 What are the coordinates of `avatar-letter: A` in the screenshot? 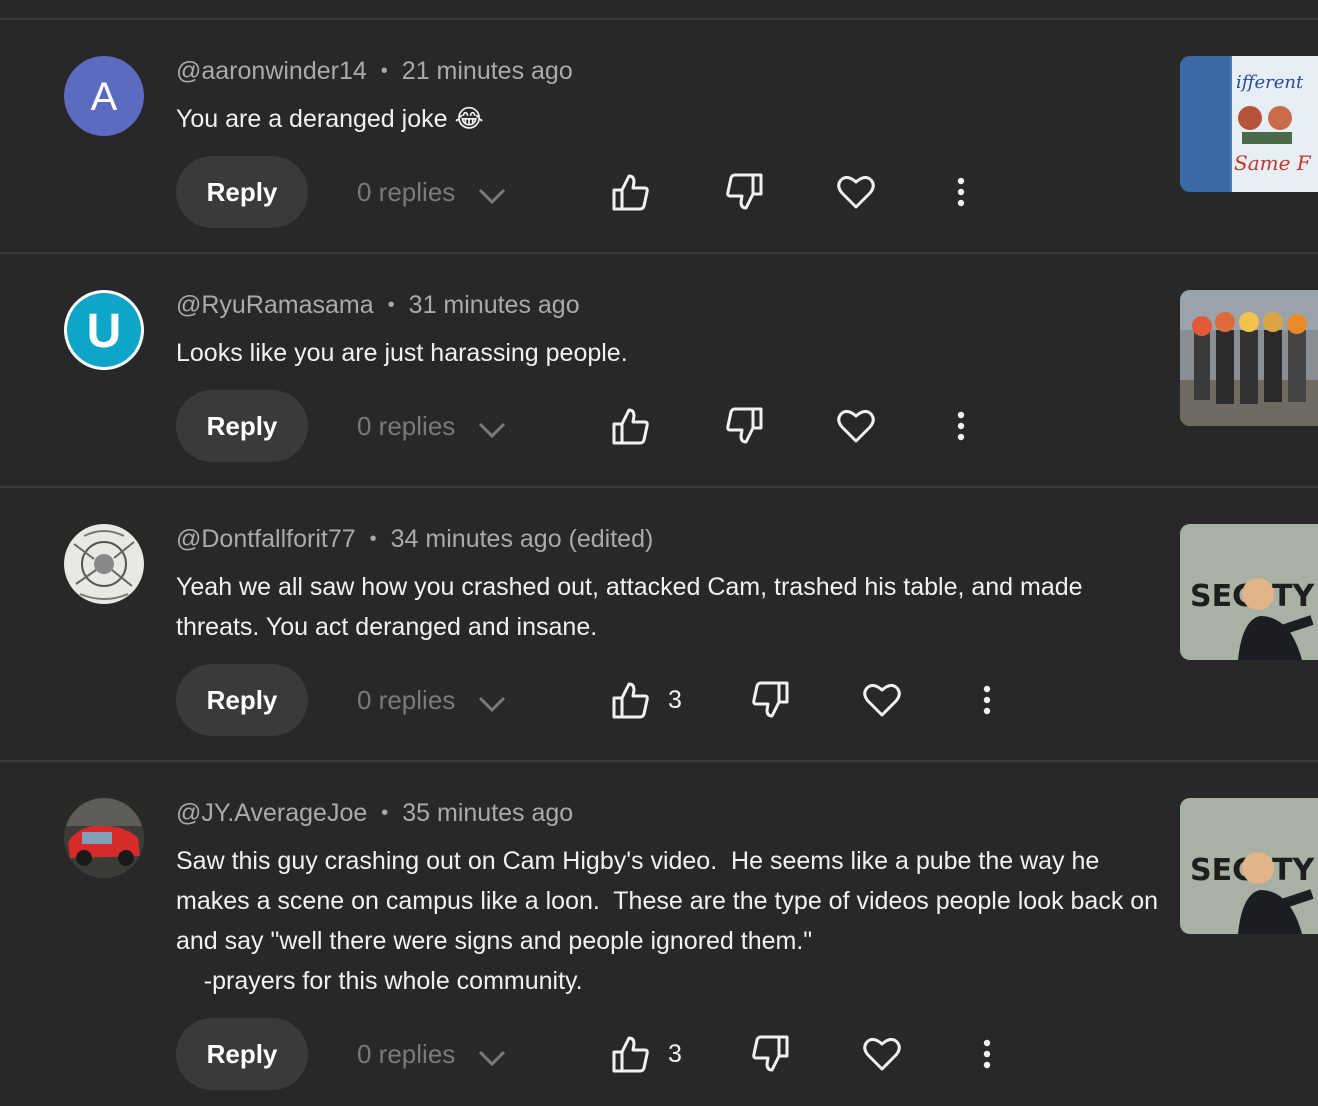 It's located at (104, 97).